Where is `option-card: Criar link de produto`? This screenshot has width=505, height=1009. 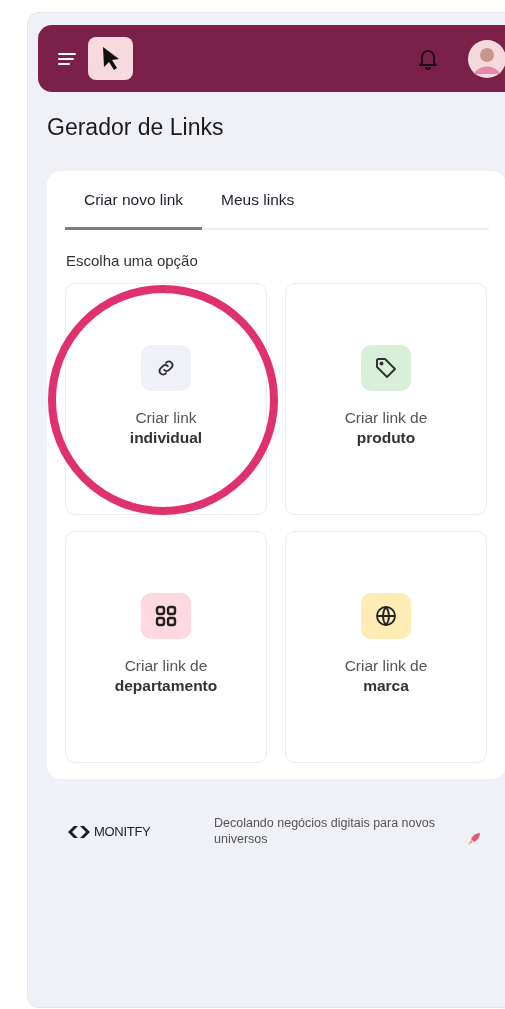
option-card: Criar link de produto is located at coordinates (386, 399).